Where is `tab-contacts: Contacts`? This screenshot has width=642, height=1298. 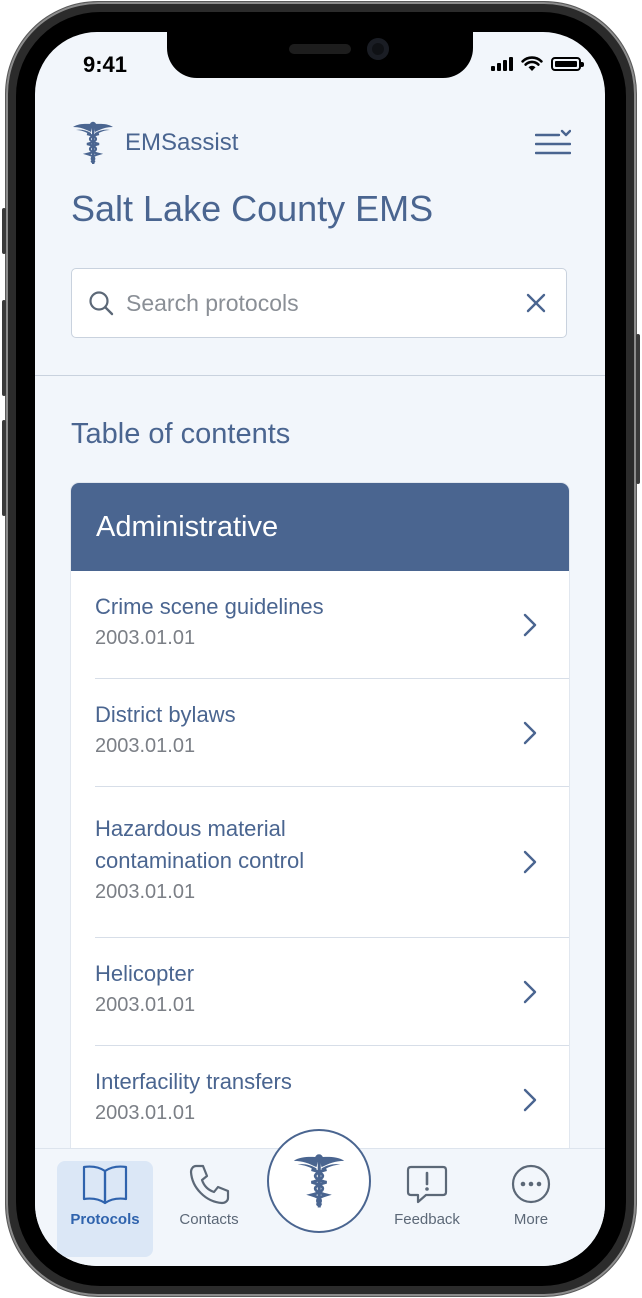 tab-contacts: Contacts is located at coordinates (209, 1209).